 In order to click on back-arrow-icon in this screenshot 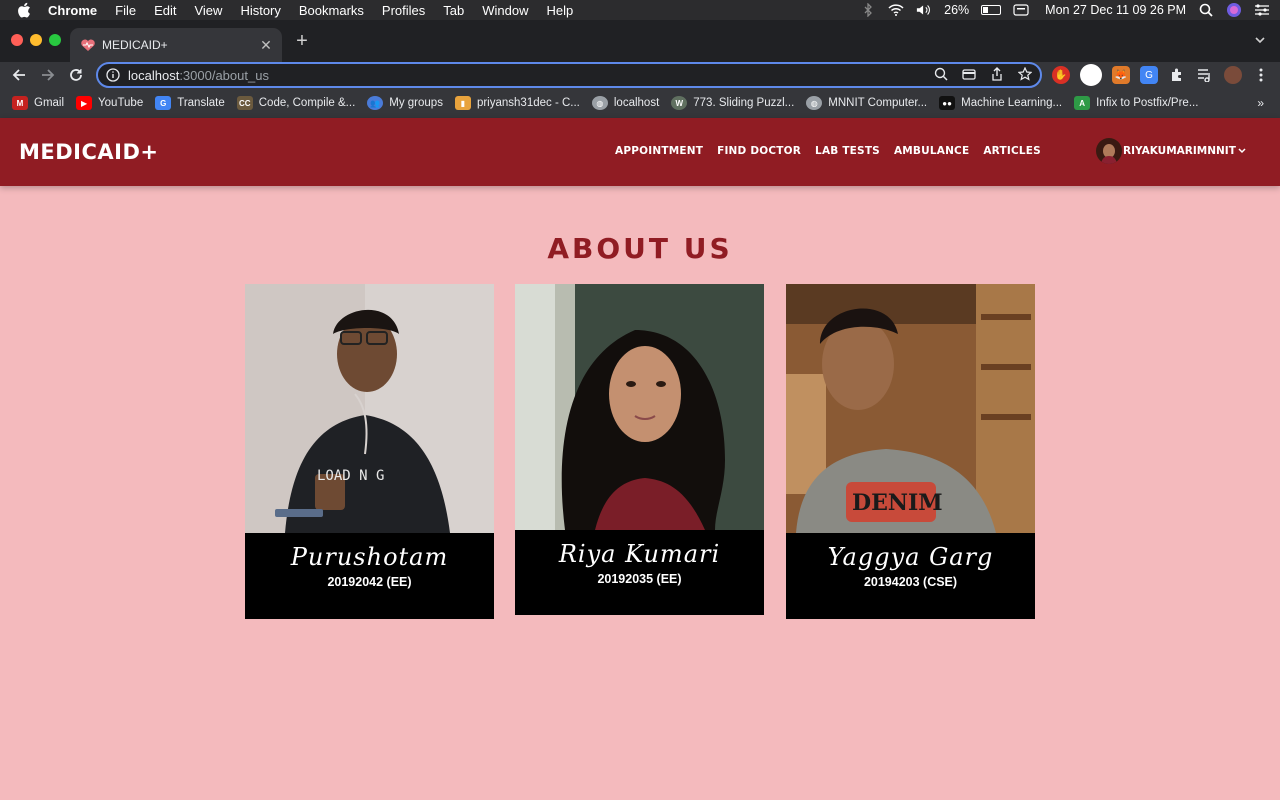, I will do `click(19, 75)`.